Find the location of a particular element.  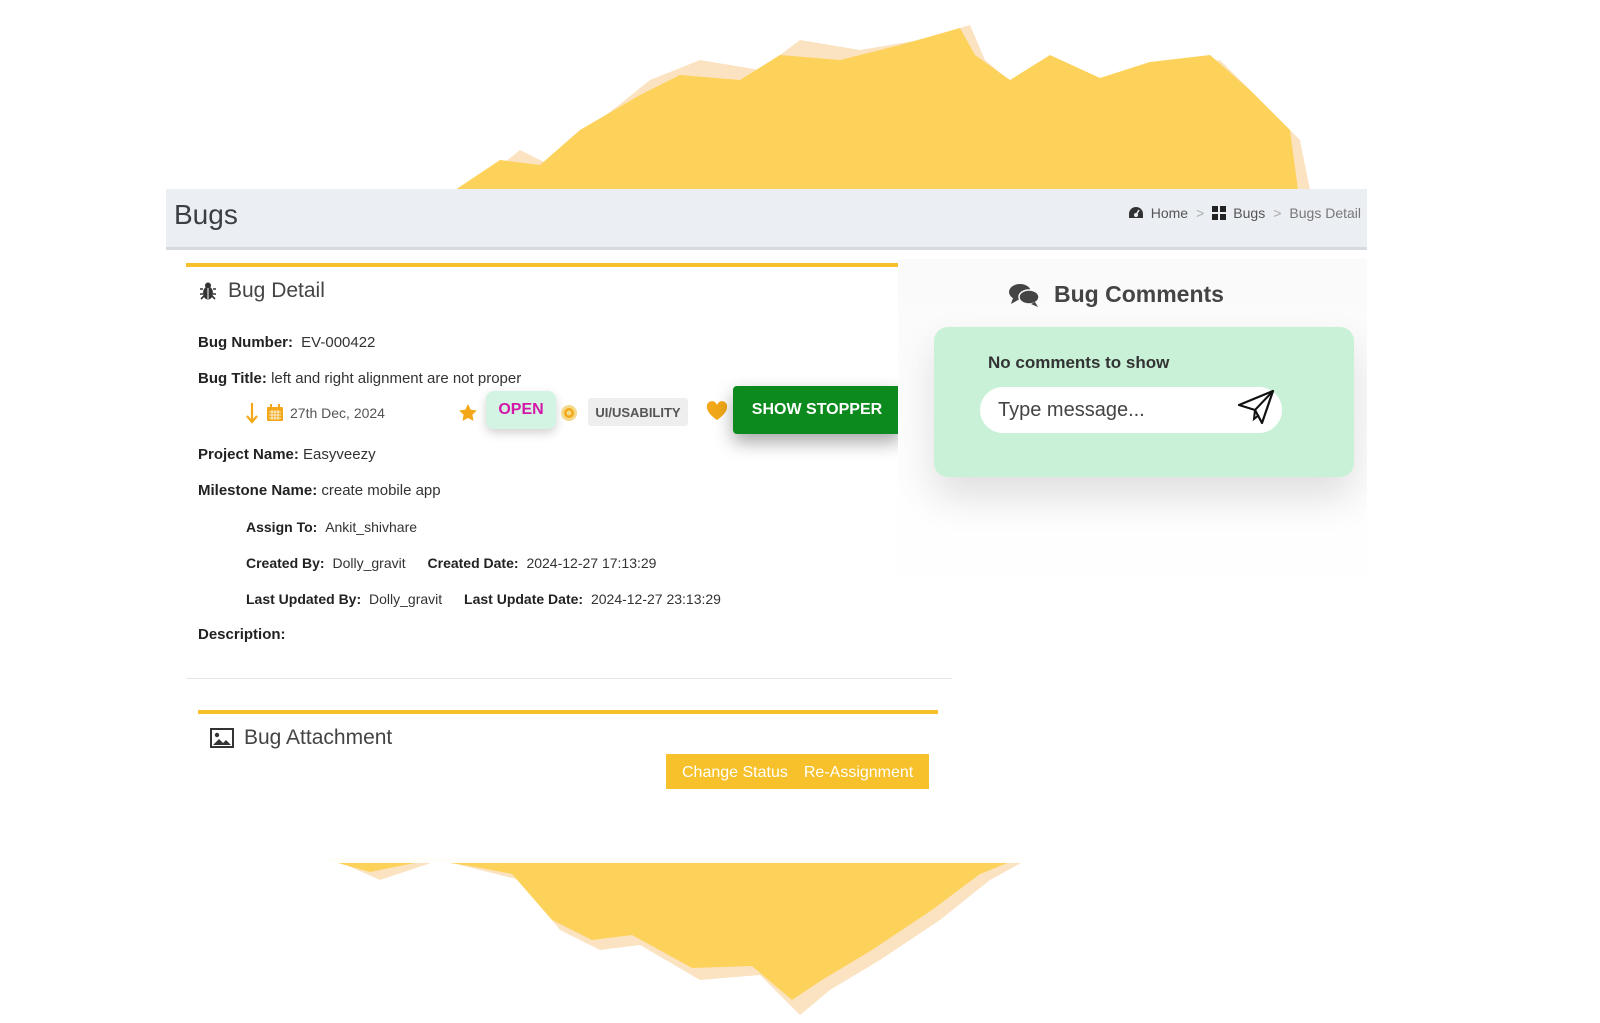

updated-by-value: Dolly_gravit is located at coordinates (406, 599).